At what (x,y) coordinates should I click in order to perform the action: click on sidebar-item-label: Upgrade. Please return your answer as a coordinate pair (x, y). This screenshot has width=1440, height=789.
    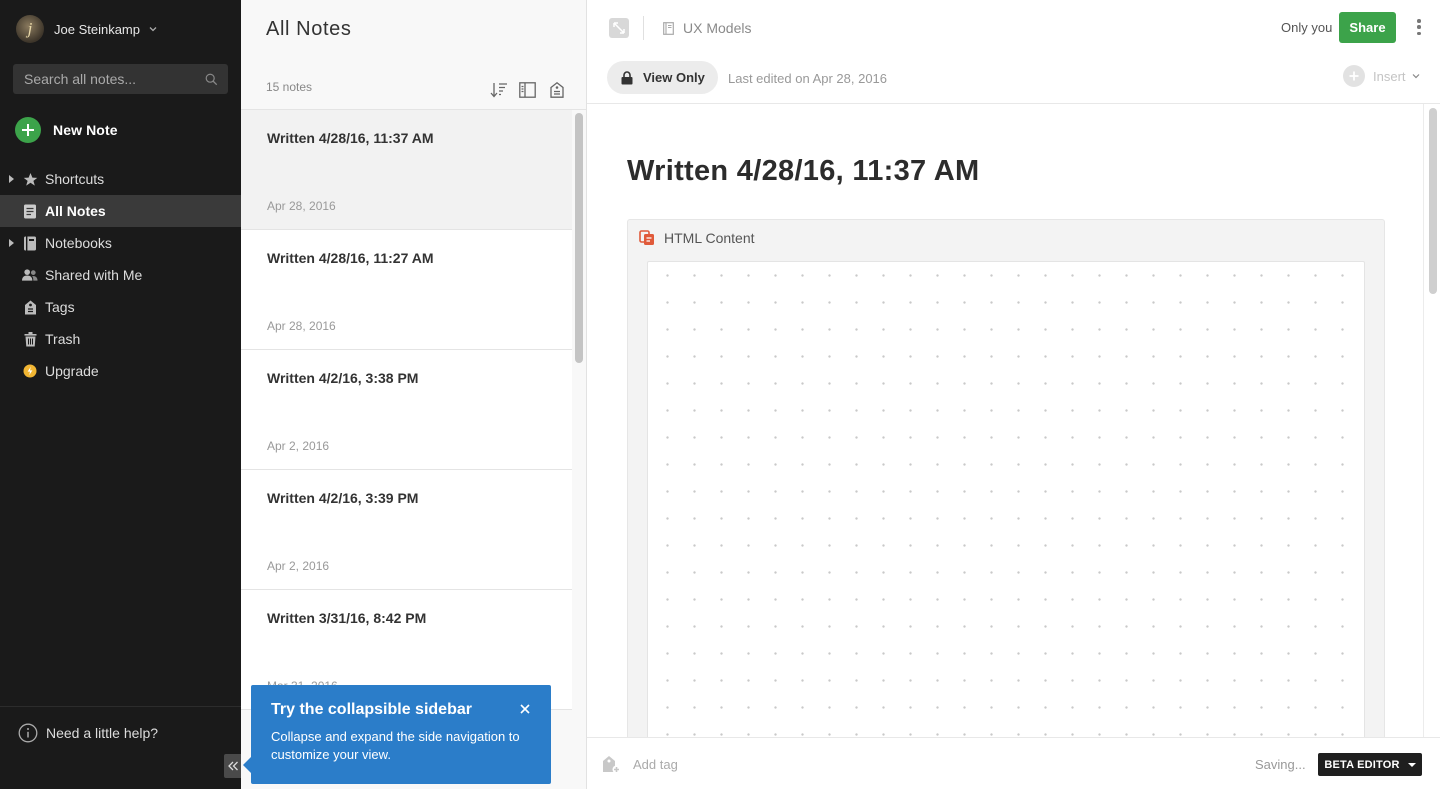
    Looking at the image, I should click on (72, 371).